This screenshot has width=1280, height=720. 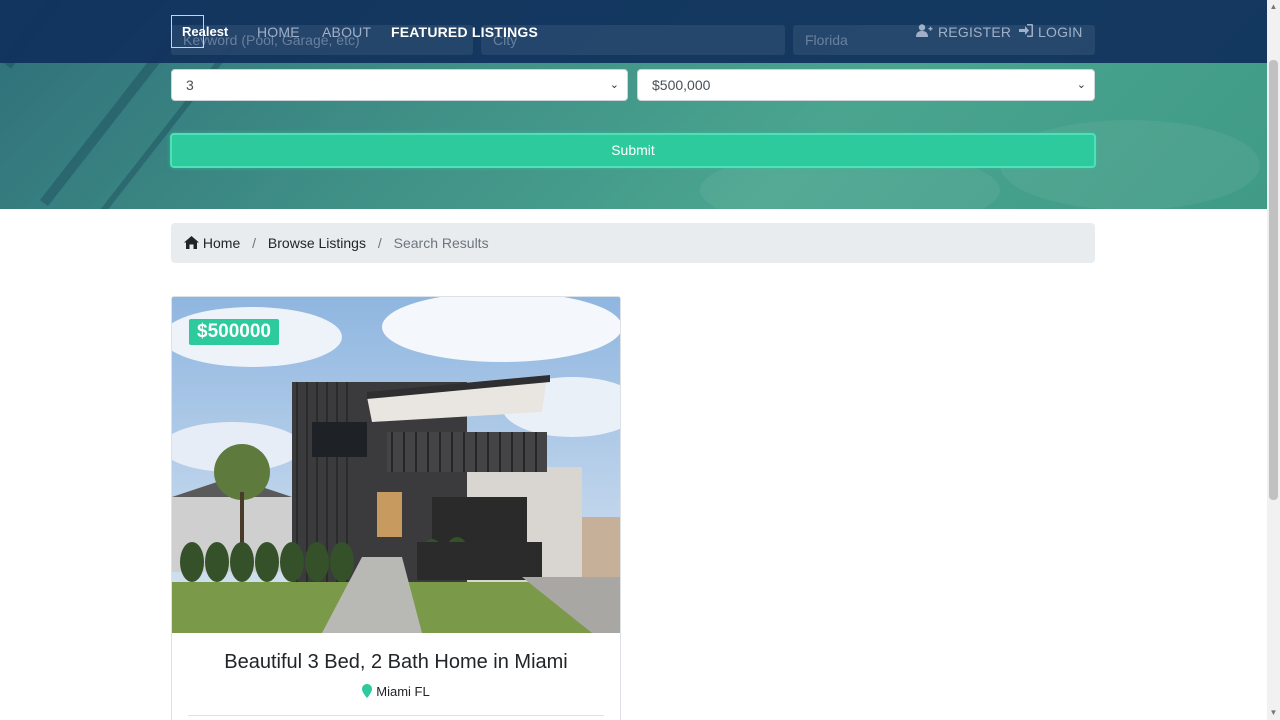 I want to click on listing-location: Miami FL, so click(x=396, y=692).